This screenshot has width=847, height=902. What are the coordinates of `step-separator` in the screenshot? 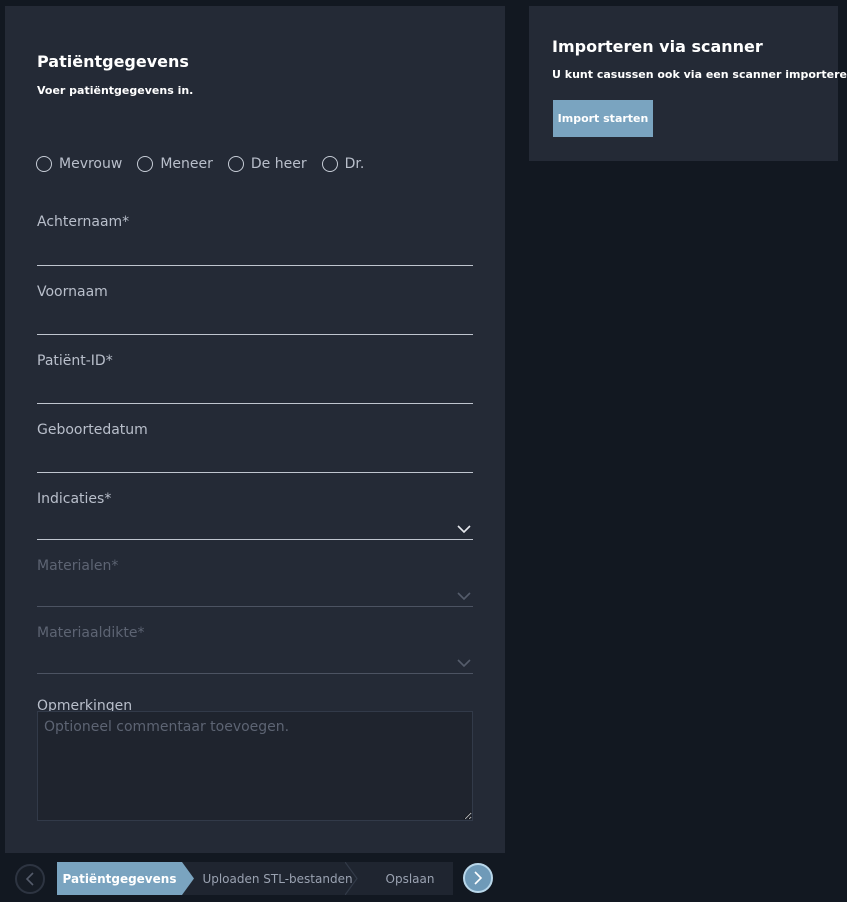 It's located at (351, 878).